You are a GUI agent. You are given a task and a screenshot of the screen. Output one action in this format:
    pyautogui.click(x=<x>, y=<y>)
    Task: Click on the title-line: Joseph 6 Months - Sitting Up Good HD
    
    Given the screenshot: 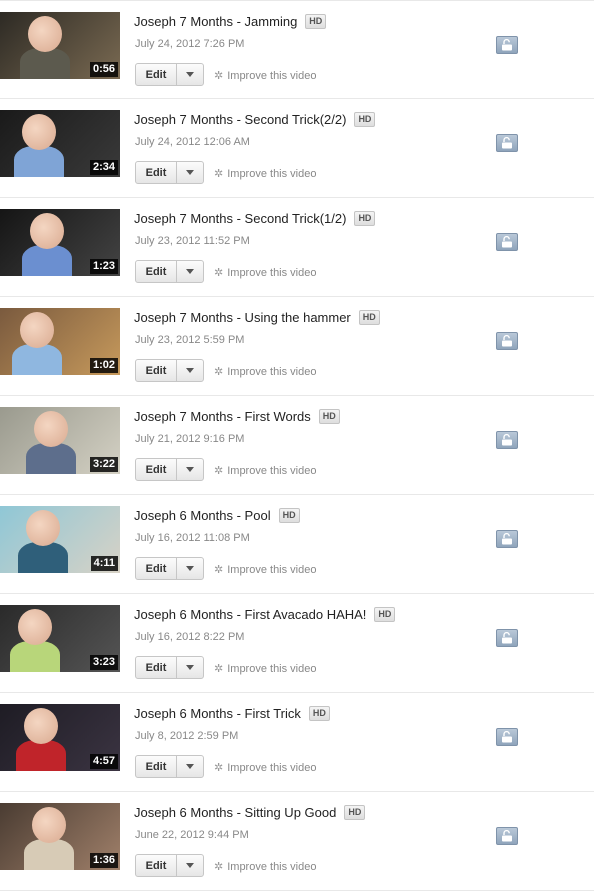 What is the action you would take?
    pyautogui.click(x=250, y=812)
    